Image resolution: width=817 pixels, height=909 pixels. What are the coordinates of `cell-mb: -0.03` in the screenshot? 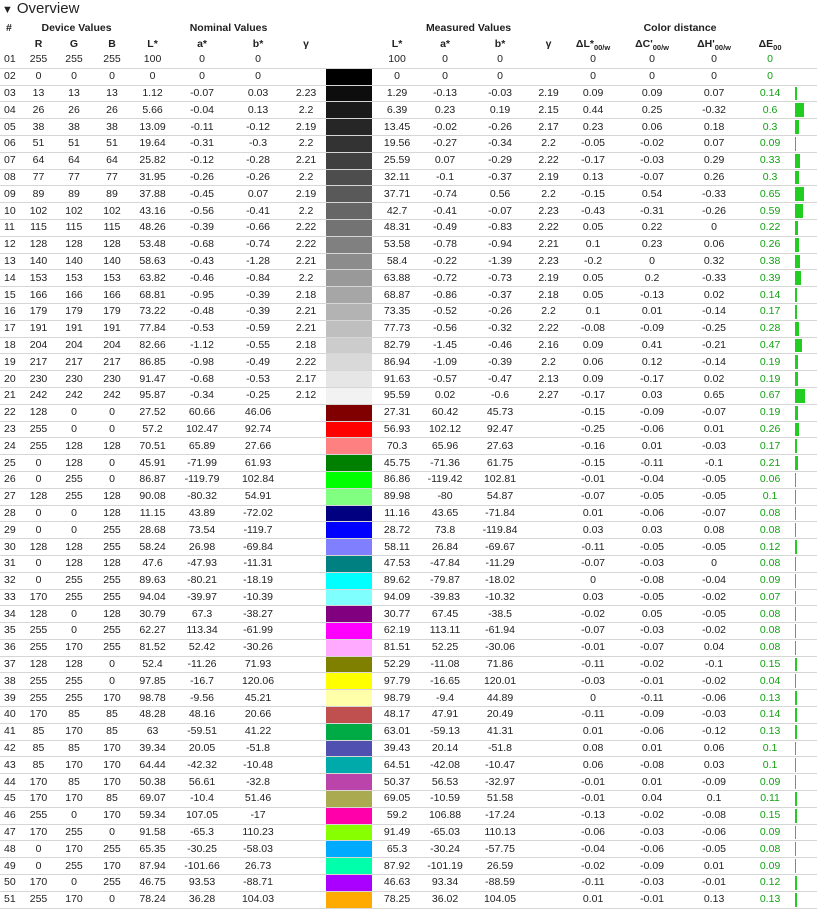 It's located at (500, 92).